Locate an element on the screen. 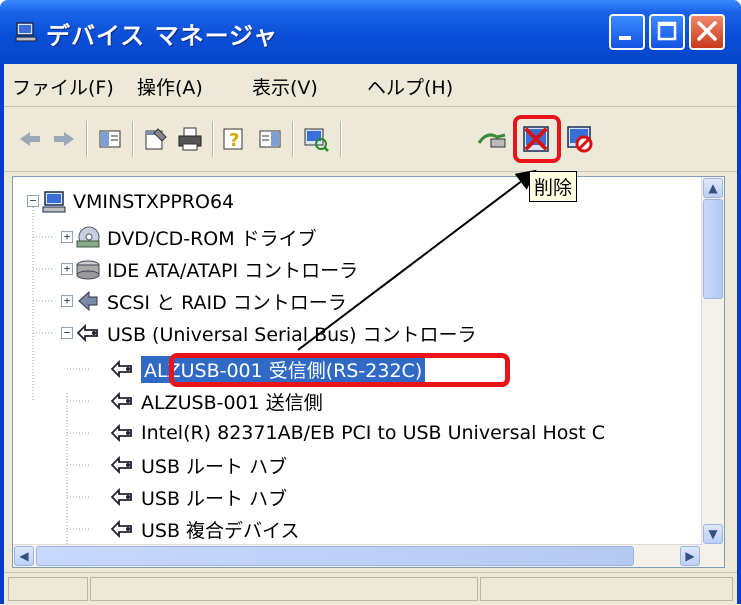 The height and width of the screenshot is (605, 741). close-icon is located at coordinates (707, 31).